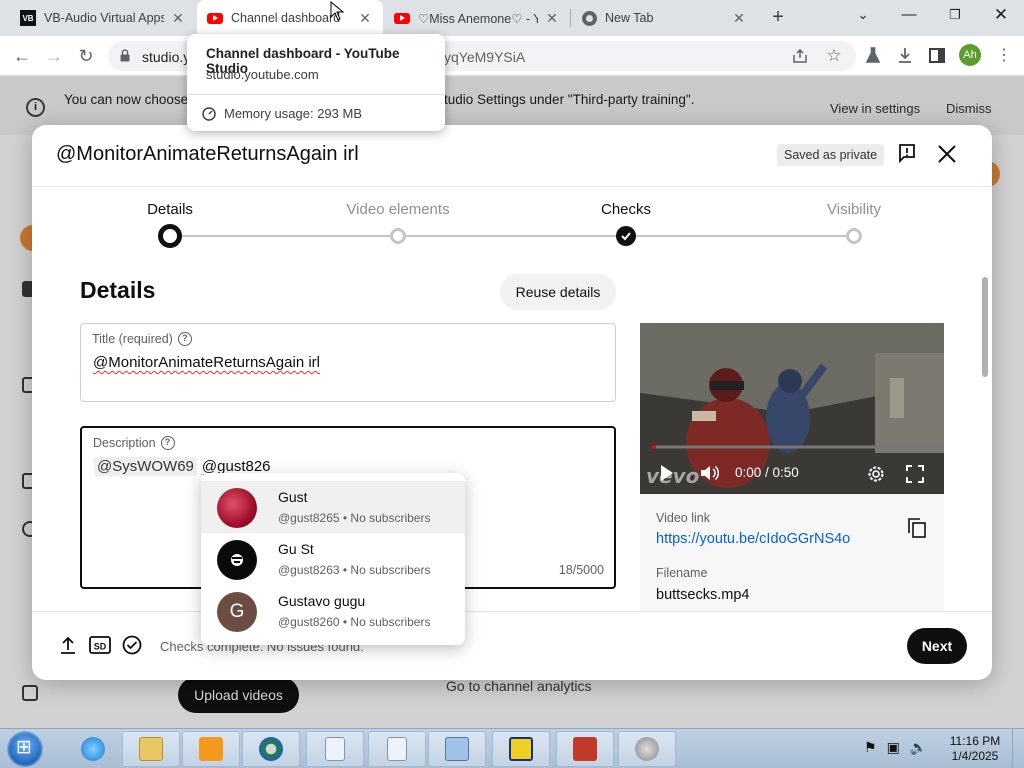 This screenshot has height=768, width=1024. Describe the element at coordinates (151, 749) in the screenshot. I see `taskbar-file-explorer` at that location.